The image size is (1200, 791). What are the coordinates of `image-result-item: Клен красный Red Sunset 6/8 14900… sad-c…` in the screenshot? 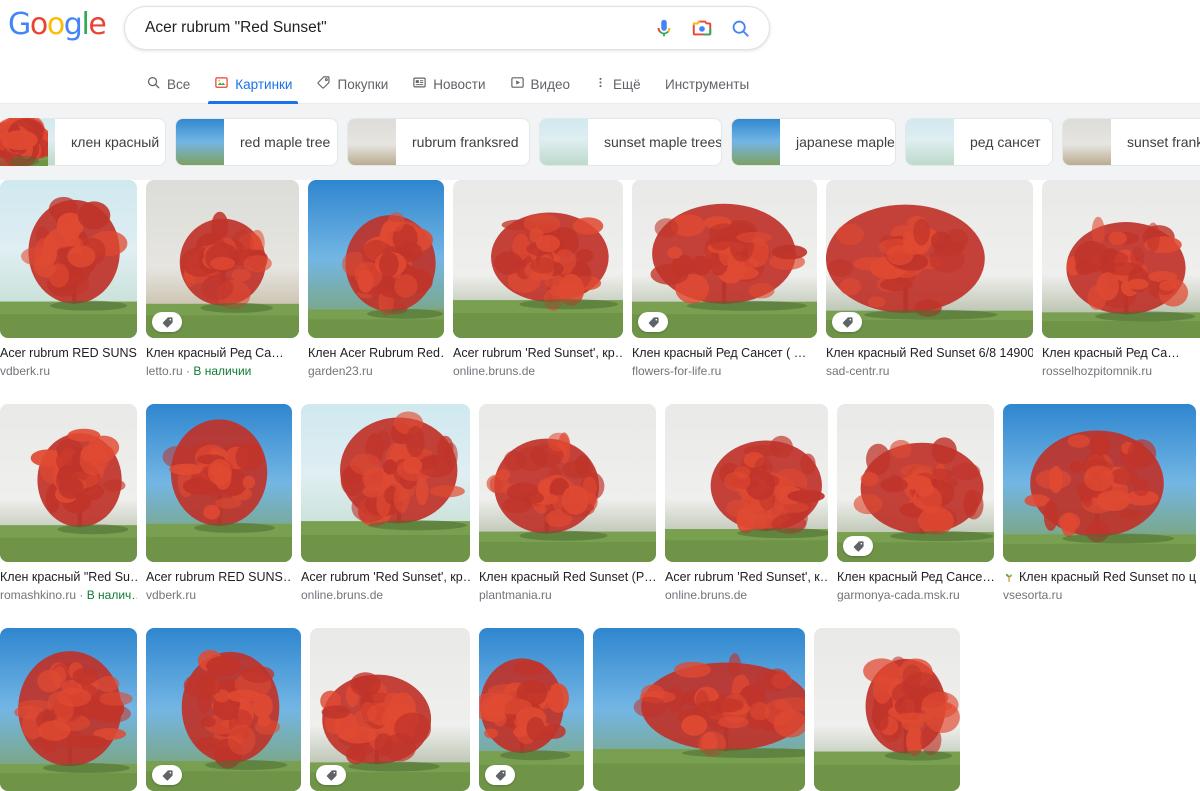 It's located at (929, 279).